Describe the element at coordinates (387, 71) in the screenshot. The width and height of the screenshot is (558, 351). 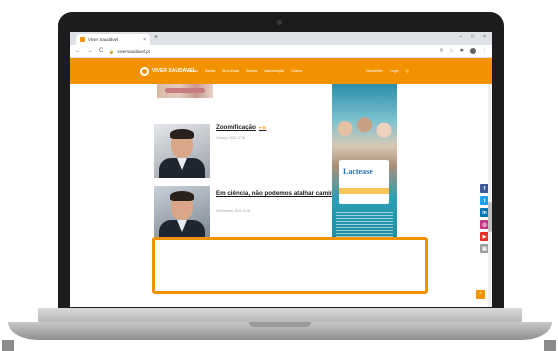
I see `right-nav: Newsletter Login Q` at that location.